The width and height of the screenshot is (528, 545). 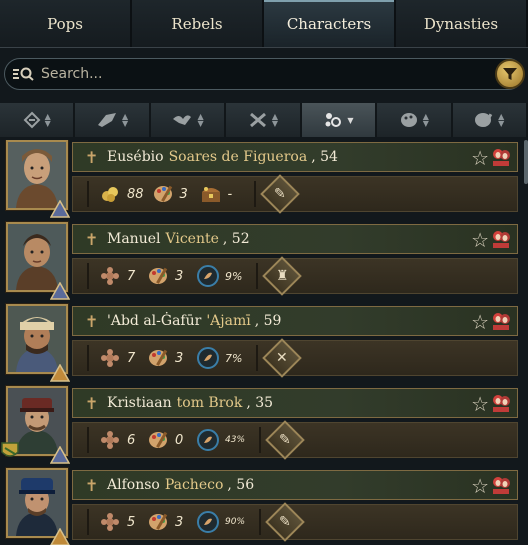 I want to click on progress-stat: 9%, so click(x=219, y=276).